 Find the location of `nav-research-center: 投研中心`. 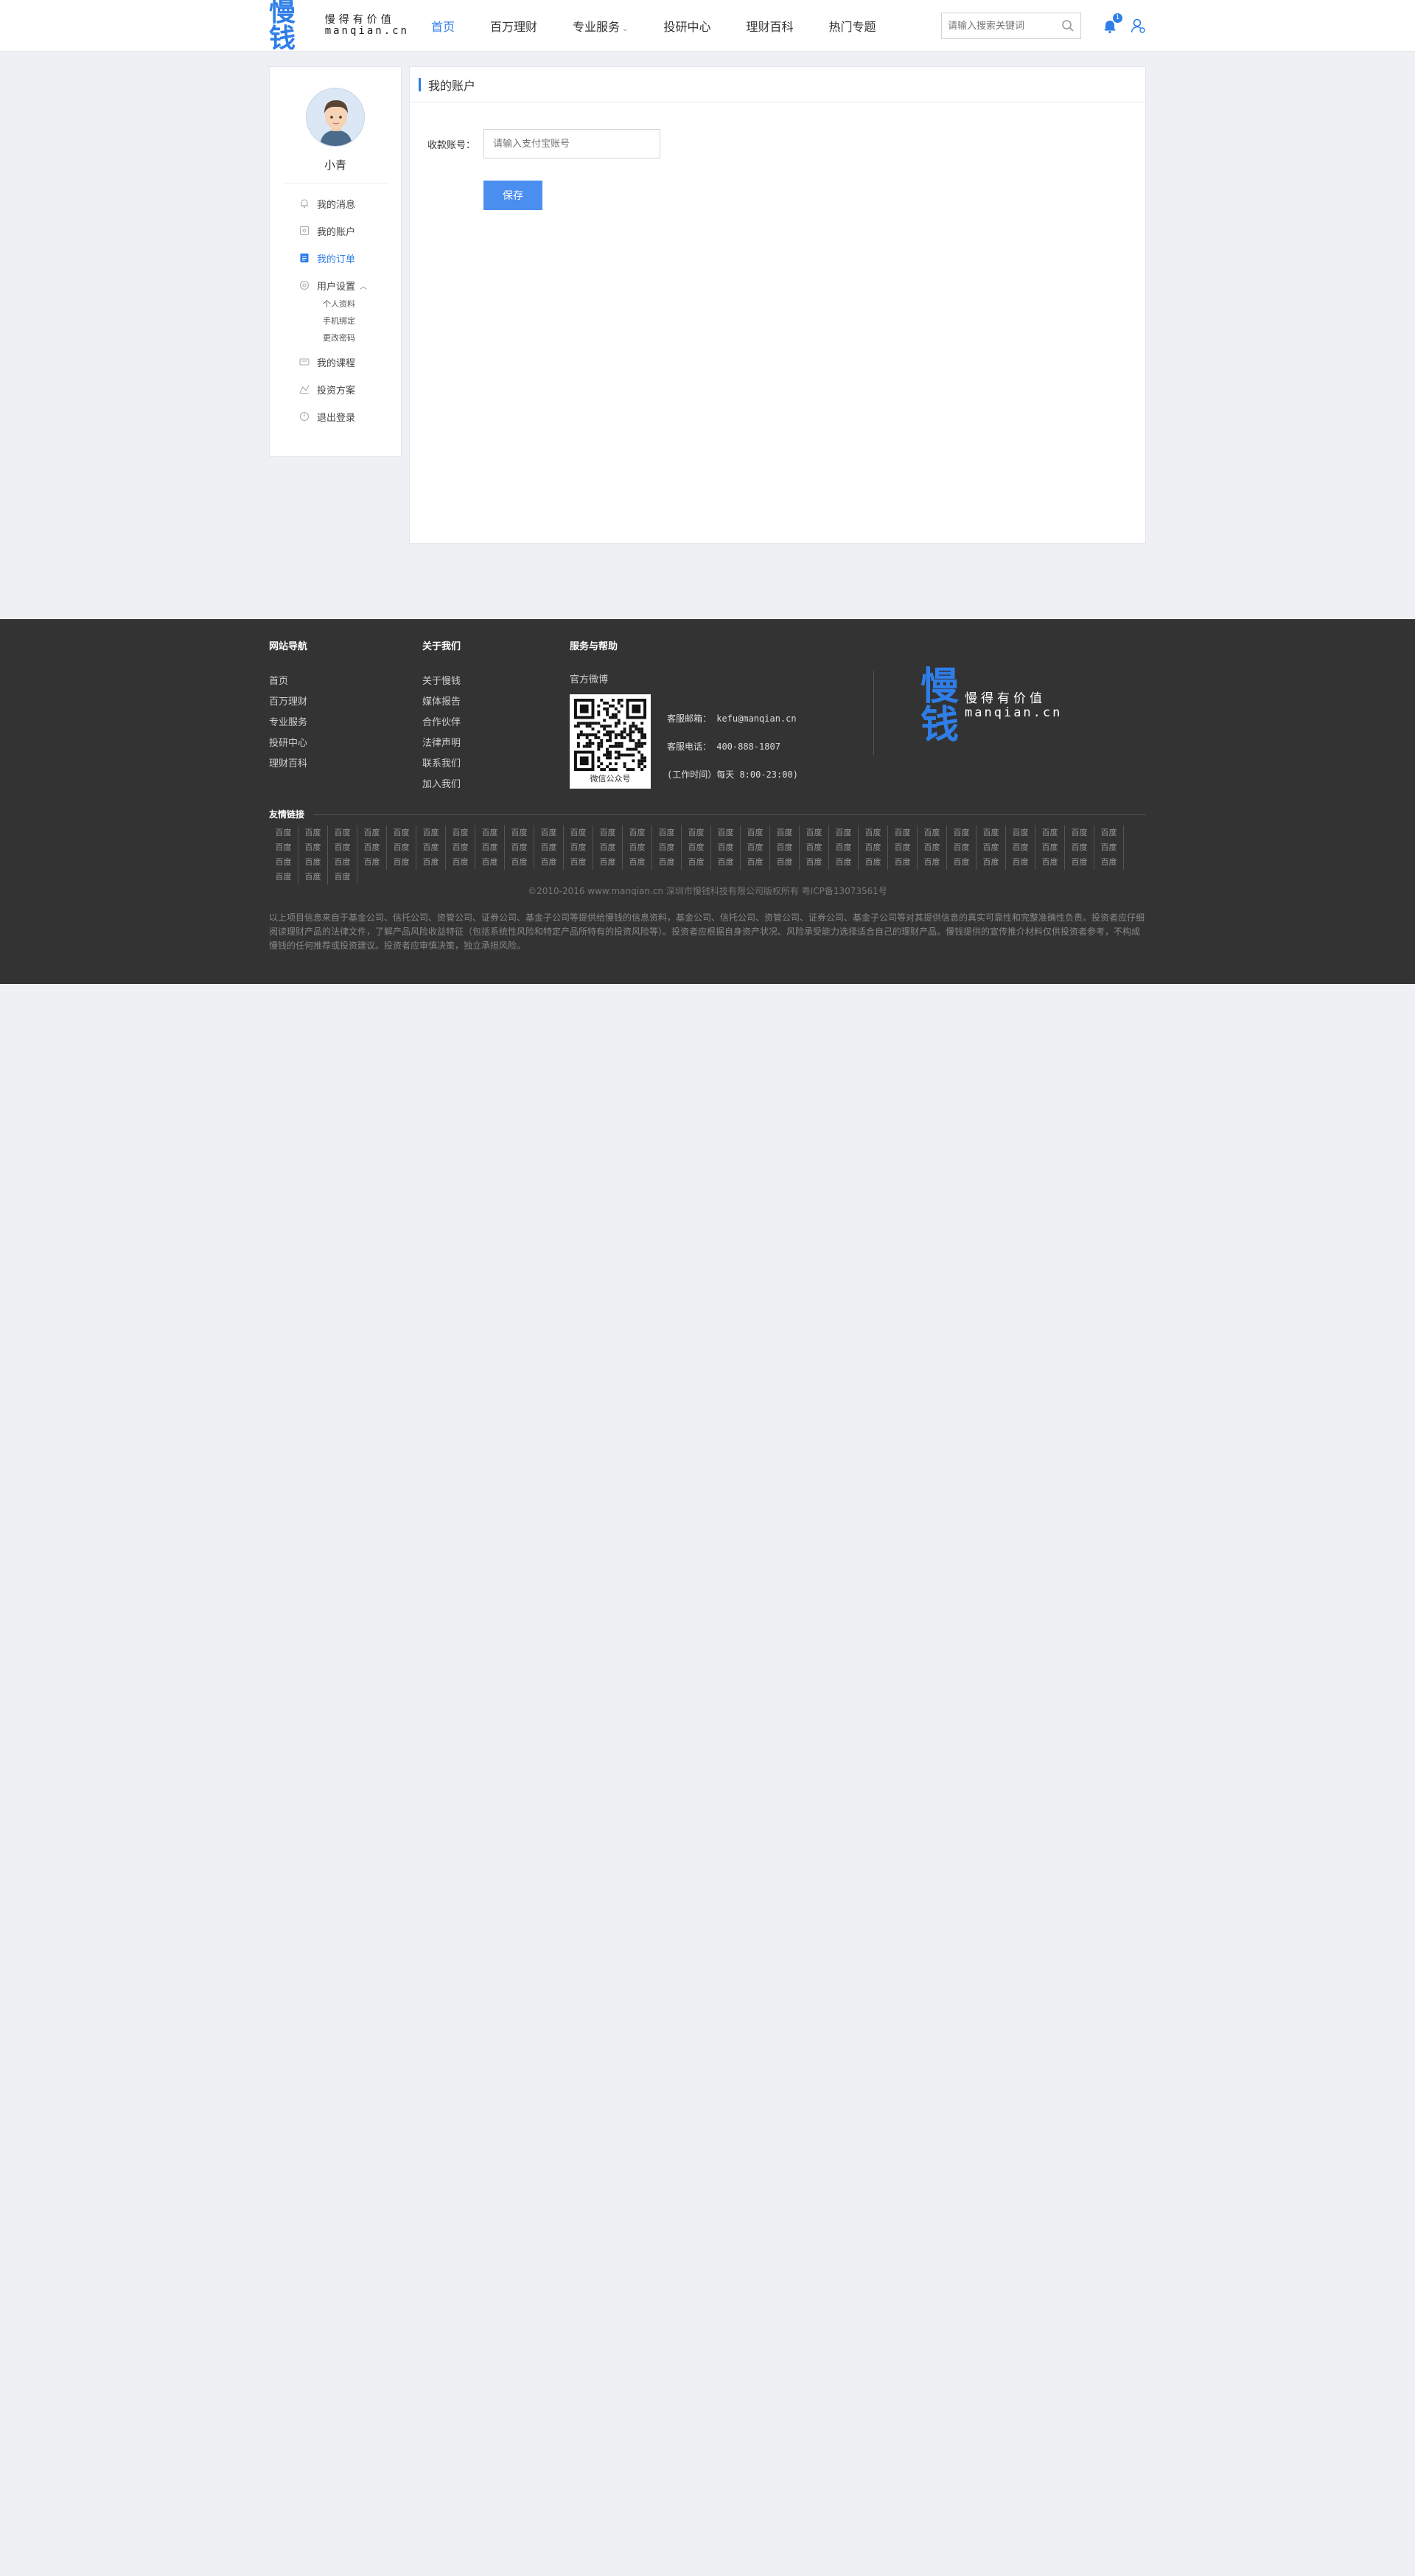

nav-research-center: 投研中心 is located at coordinates (686, 26).